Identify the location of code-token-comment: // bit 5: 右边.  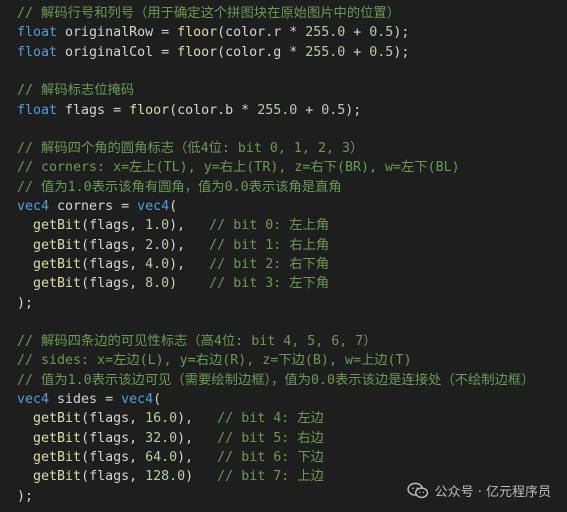
(270, 438).